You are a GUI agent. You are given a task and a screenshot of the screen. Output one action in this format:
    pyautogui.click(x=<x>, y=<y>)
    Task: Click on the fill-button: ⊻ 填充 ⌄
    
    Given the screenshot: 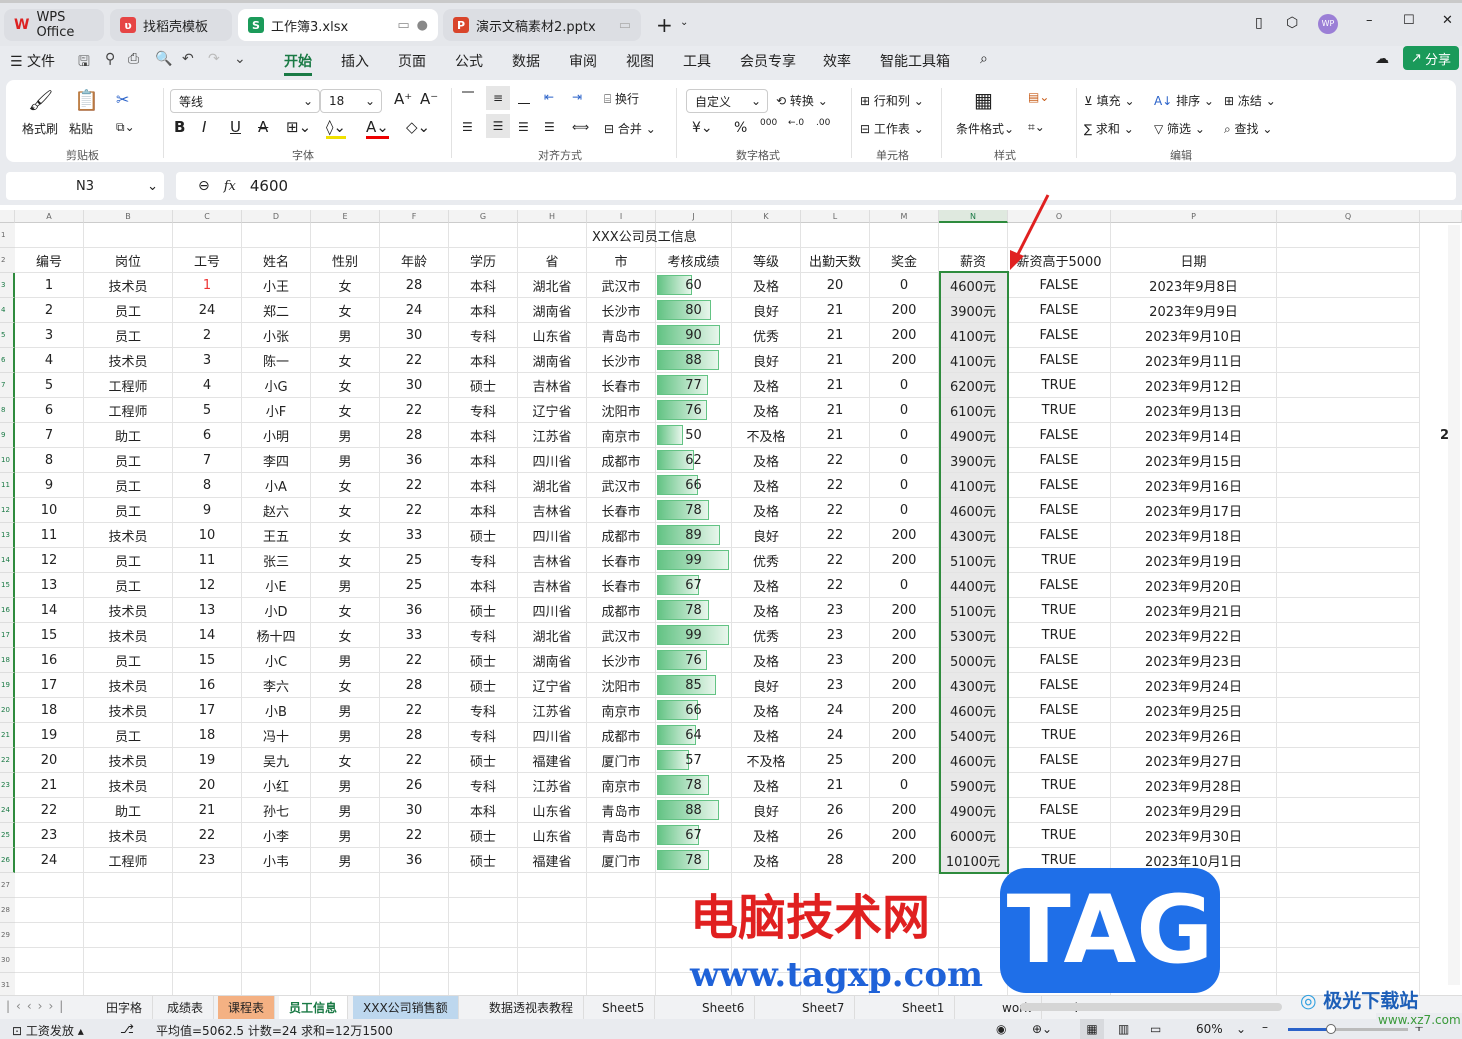 What is the action you would take?
    pyautogui.click(x=1109, y=100)
    